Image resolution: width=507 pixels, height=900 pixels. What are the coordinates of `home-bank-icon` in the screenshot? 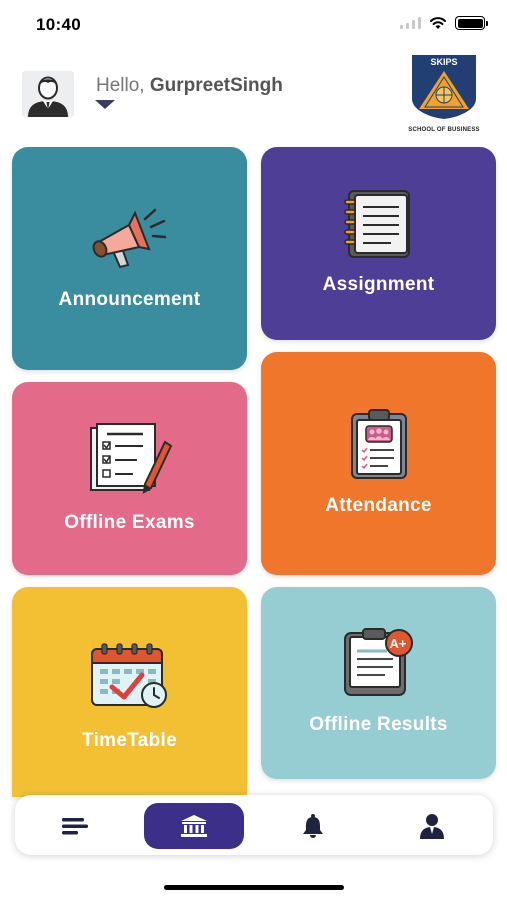 It's located at (194, 826).